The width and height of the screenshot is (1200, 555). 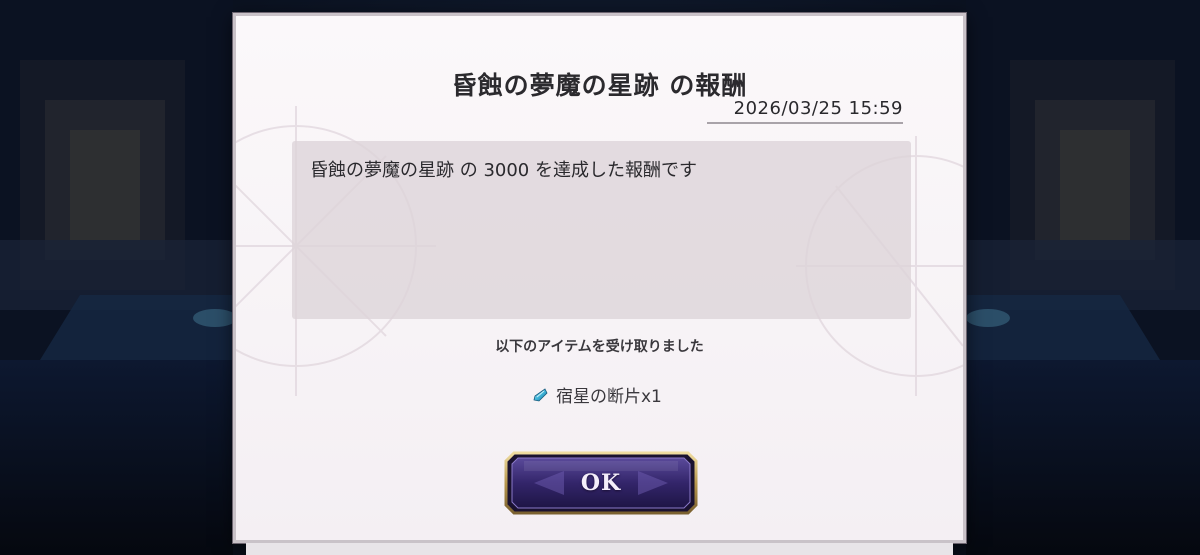 What do you see at coordinates (609, 397) in the screenshot?
I see `item-name: 宿星の断片x1` at bounding box center [609, 397].